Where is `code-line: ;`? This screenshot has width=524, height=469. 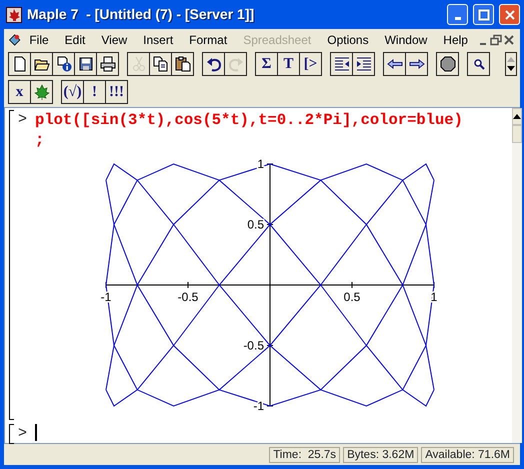
code-line: ; is located at coordinates (39, 140).